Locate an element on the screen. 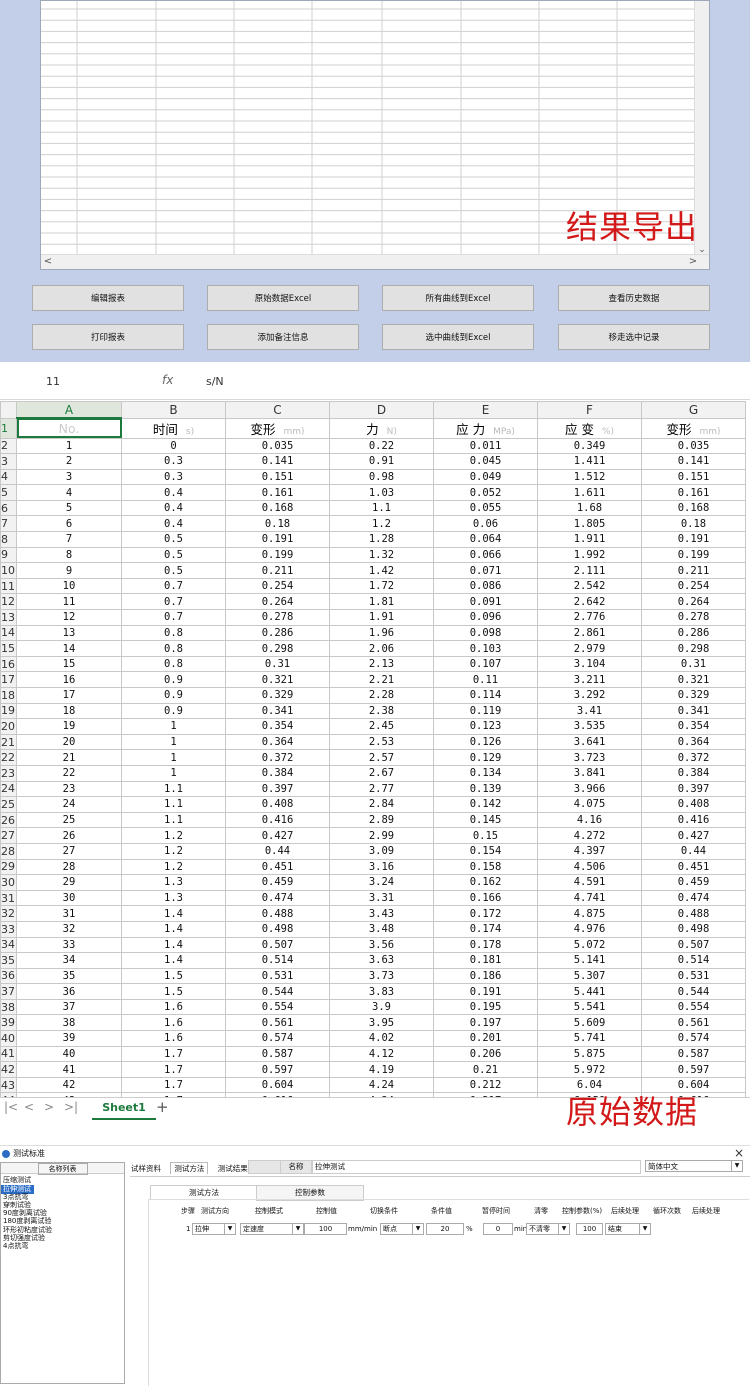 Image resolution: width=750 pixels, height=1386 pixels. data-cell: 1.1 is located at coordinates (381, 508).